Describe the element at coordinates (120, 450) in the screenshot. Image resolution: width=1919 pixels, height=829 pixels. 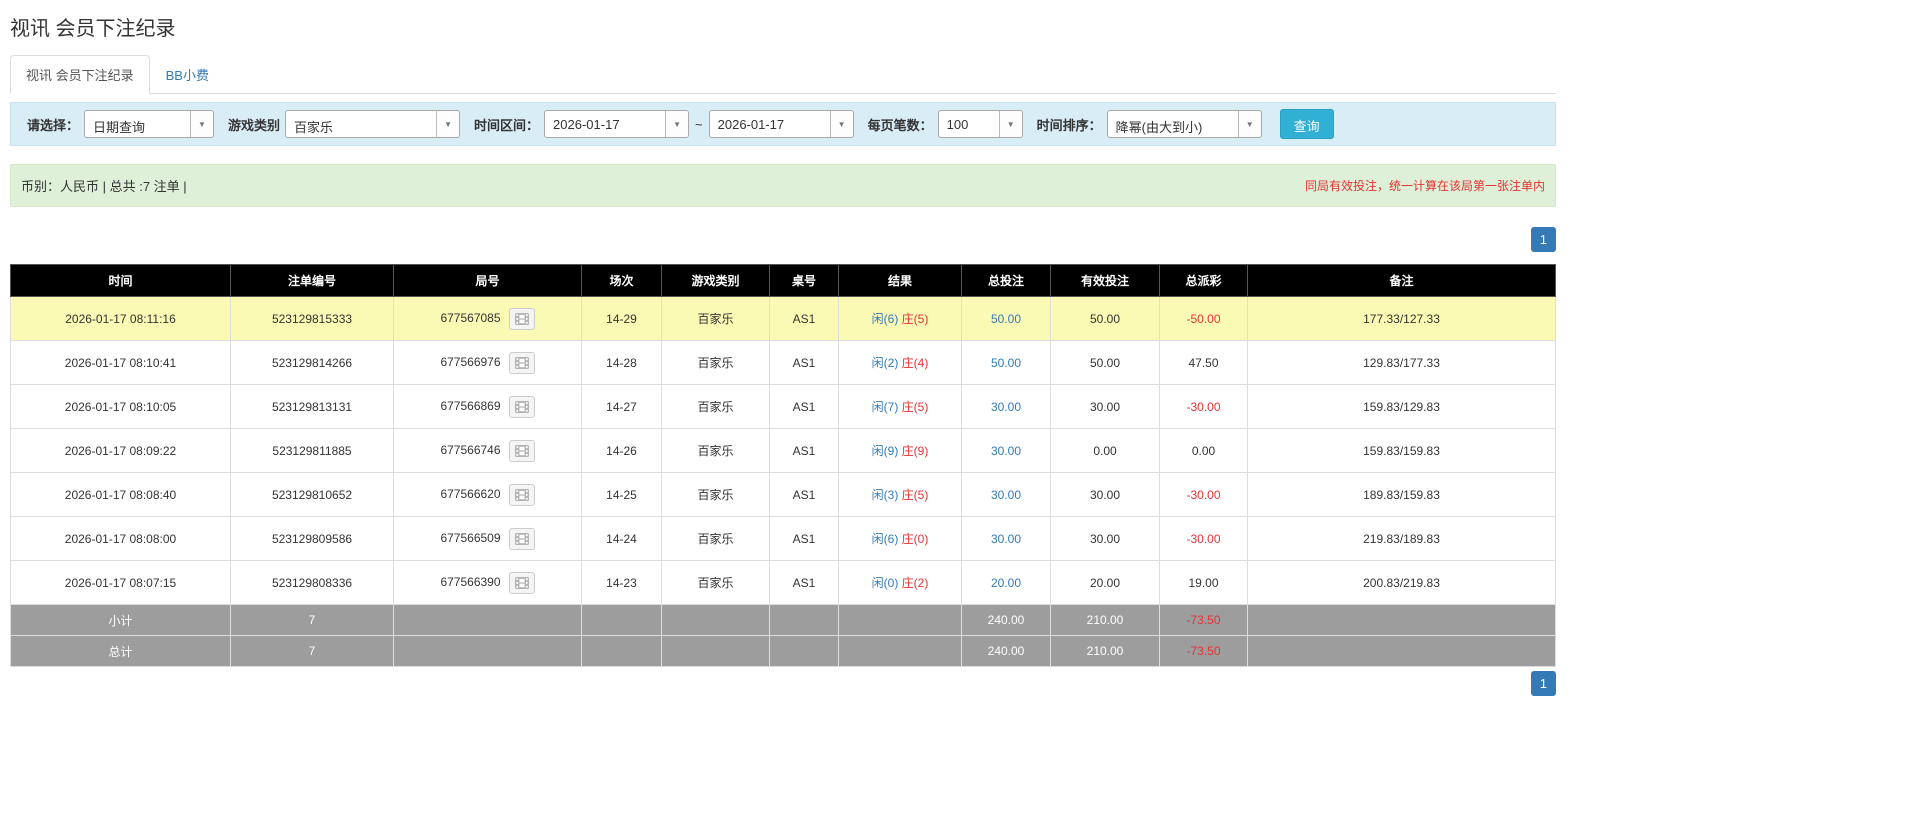
I see `time-cell: 2026-01-17 08:09:22` at that location.